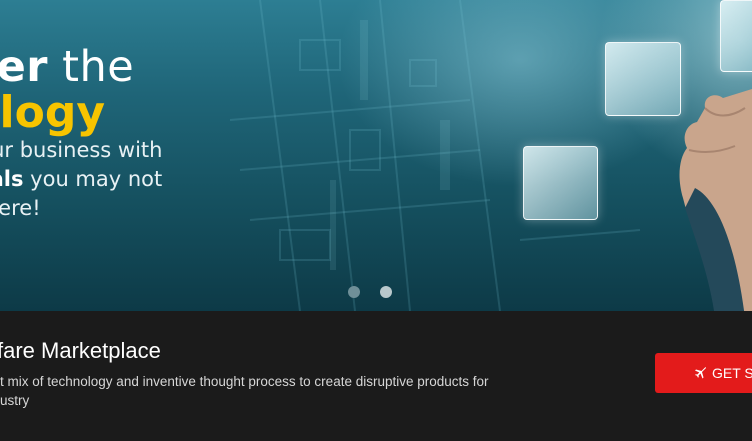  Describe the element at coordinates (81, 150) in the screenshot. I see `hero-line-3: te your business with` at that location.